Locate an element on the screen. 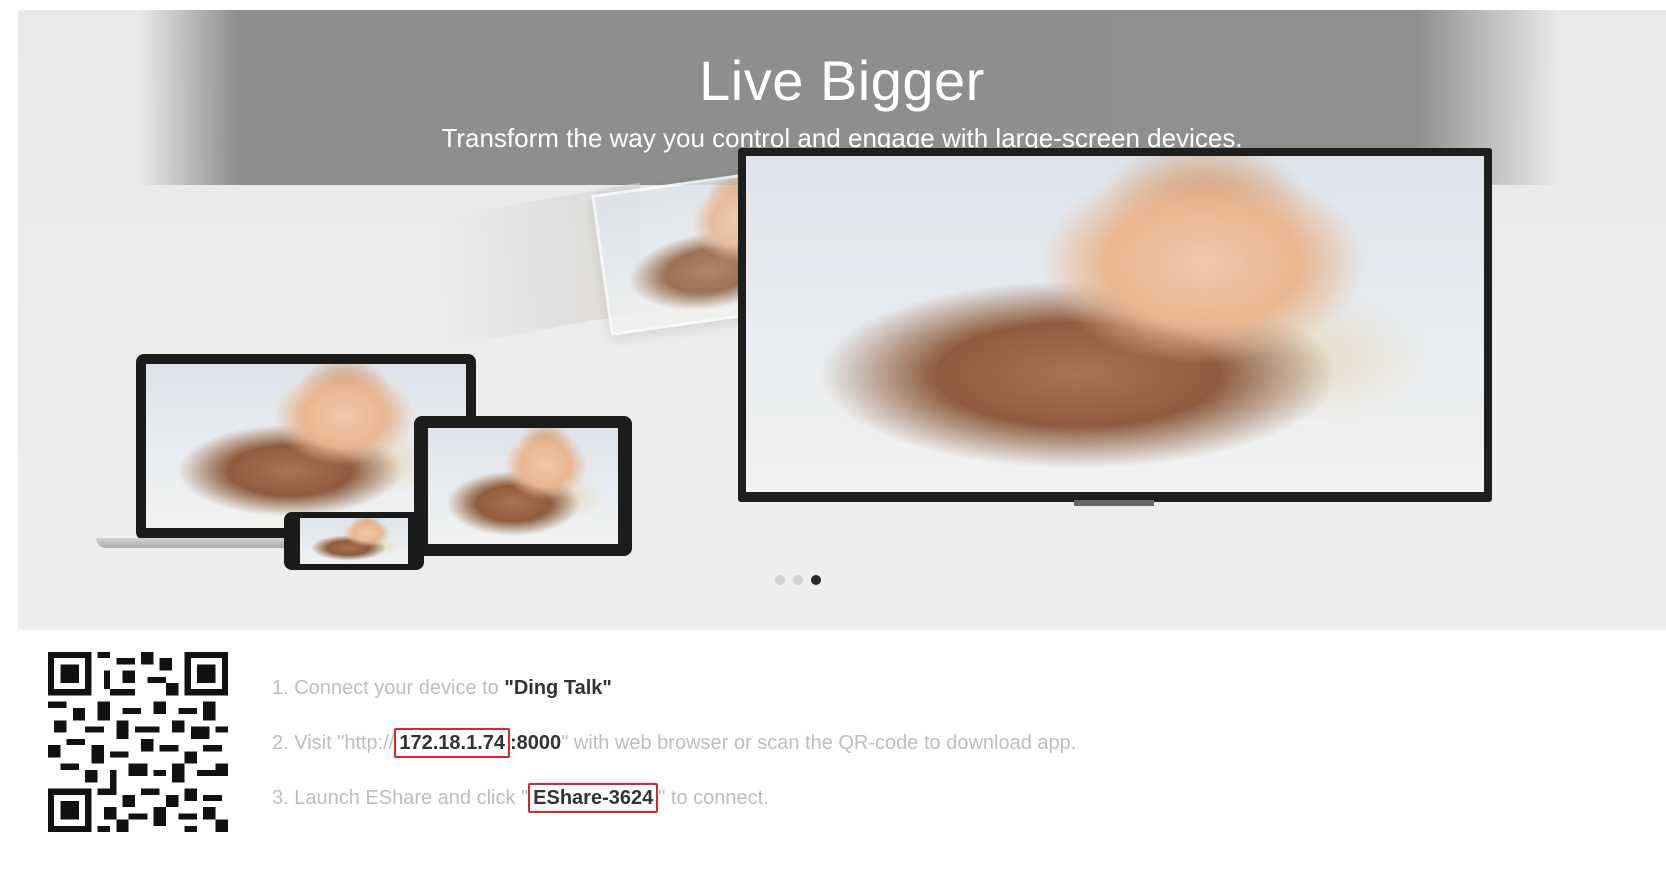 The height and width of the screenshot is (880, 1666). ip-address: 172.18.1.74 is located at coordinates (452, 743).